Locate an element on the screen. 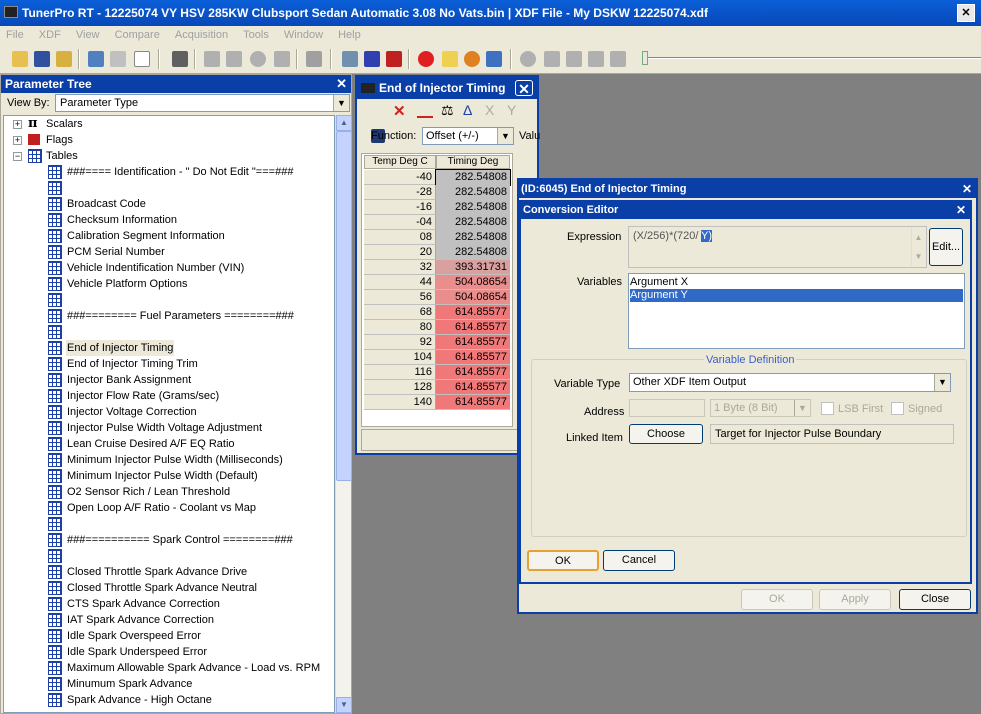 This screenshot has width=981, height=714. export-icon is located at coordinates (282, 59).